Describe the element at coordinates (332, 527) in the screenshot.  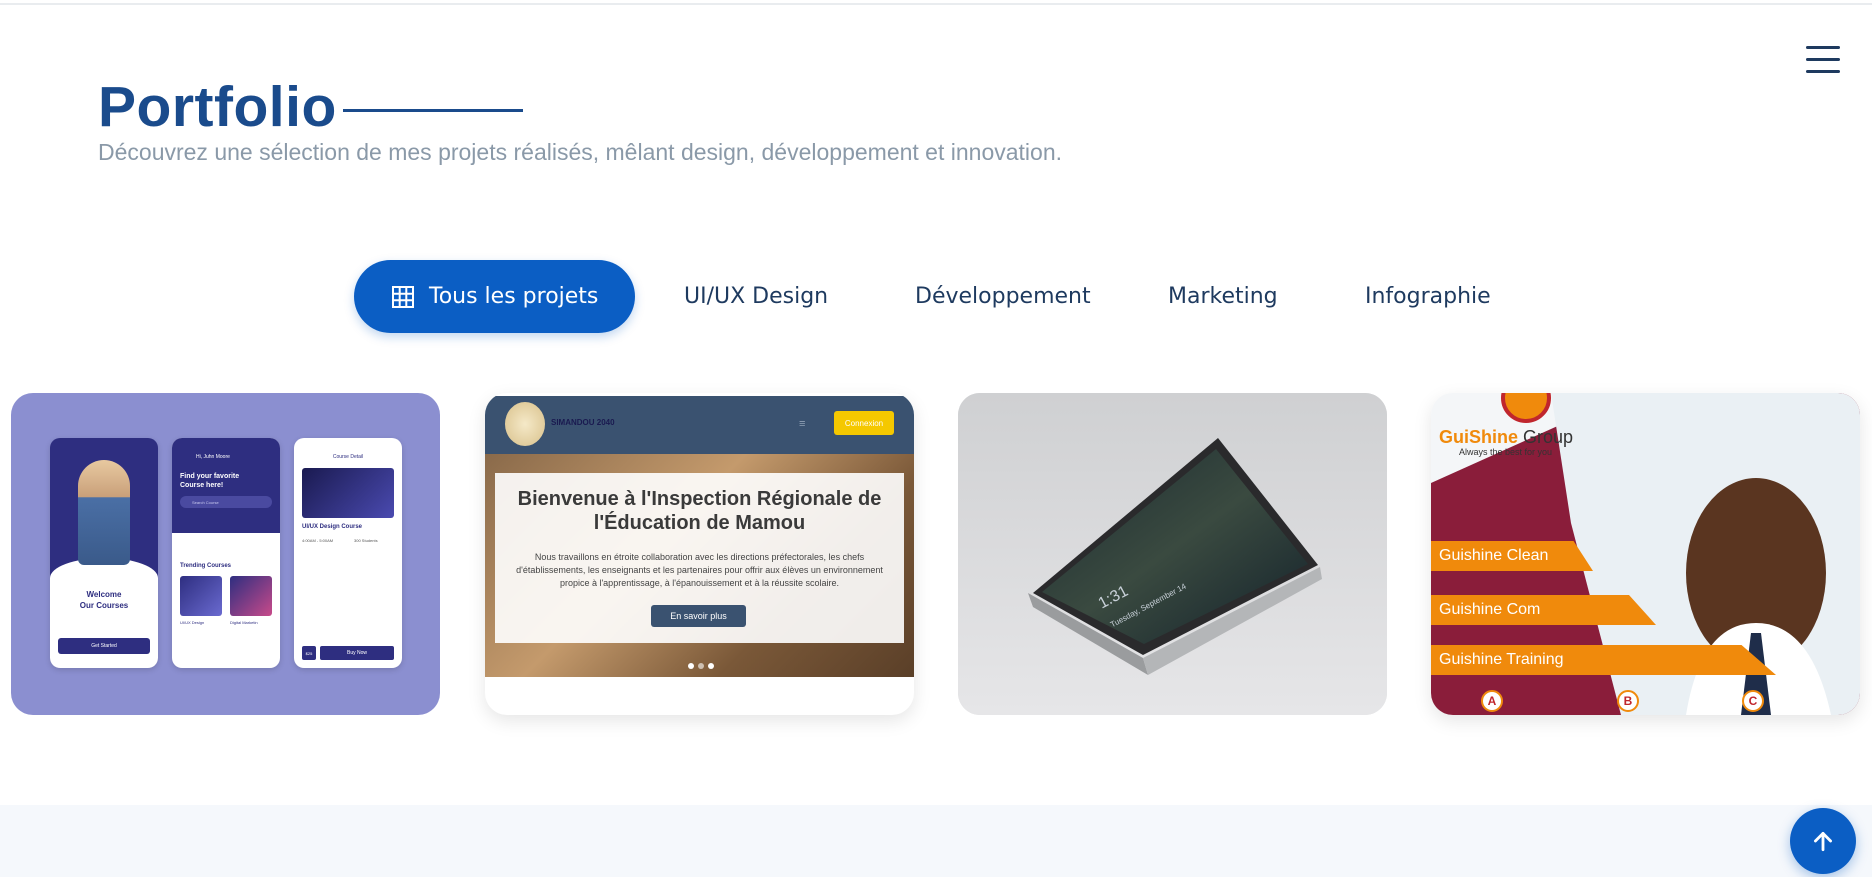
I see `course-title: UI/UX Design Course` at that location.